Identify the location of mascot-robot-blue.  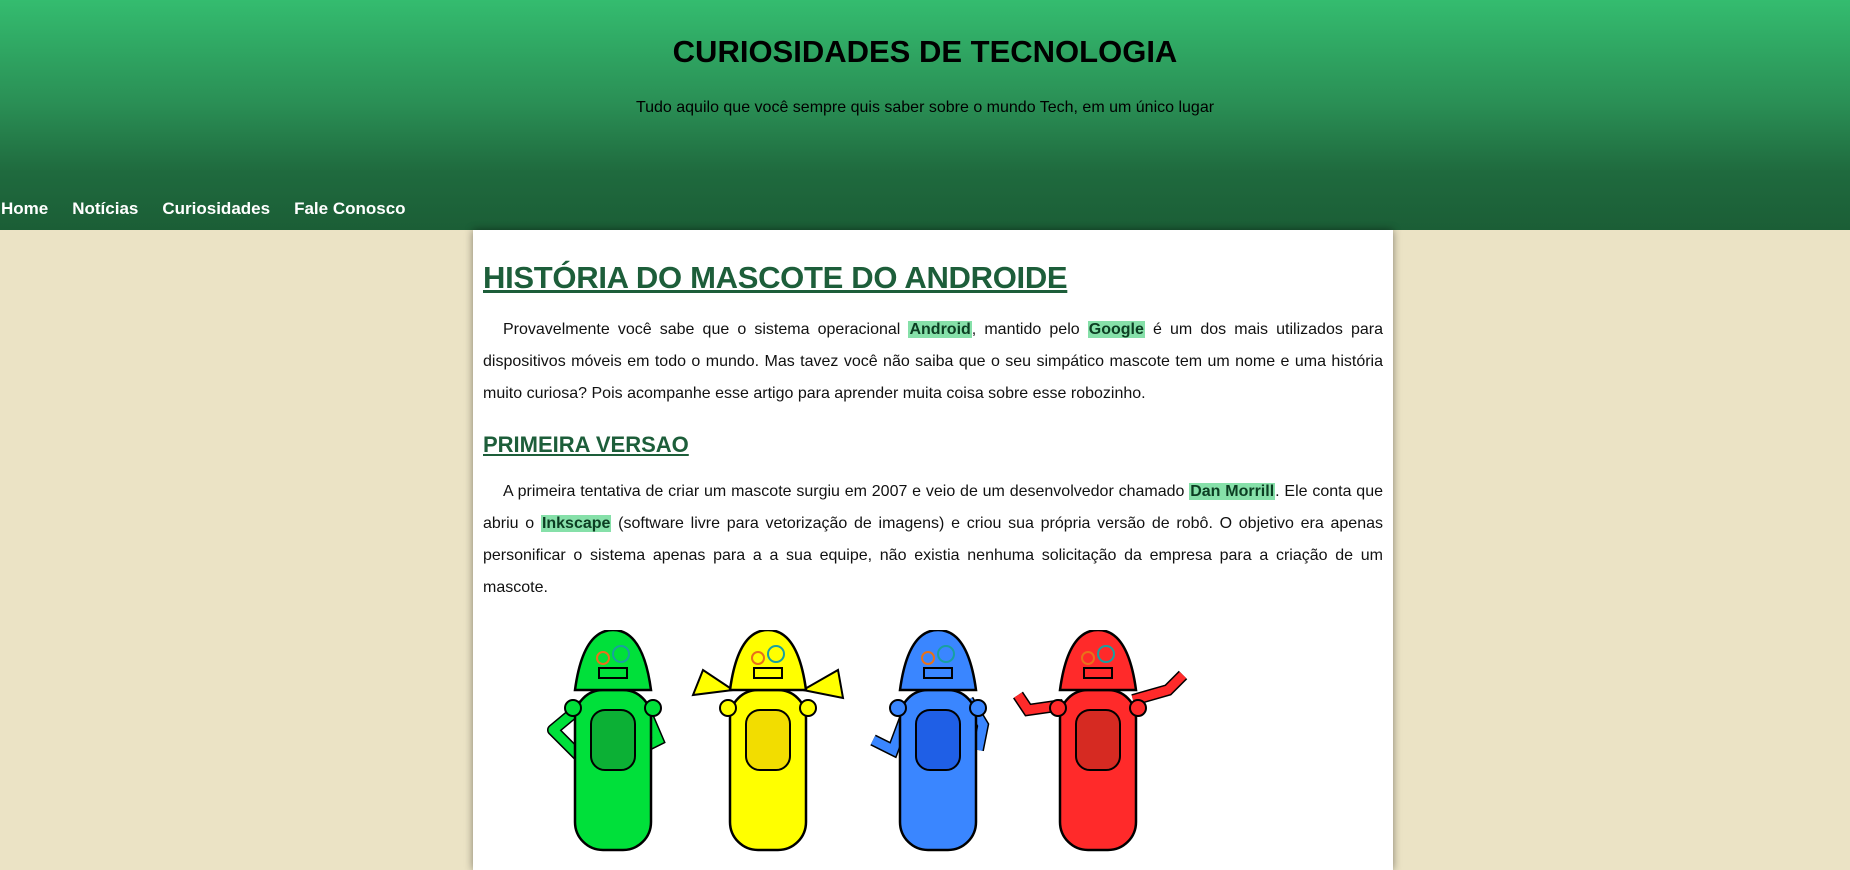
(930, 741).